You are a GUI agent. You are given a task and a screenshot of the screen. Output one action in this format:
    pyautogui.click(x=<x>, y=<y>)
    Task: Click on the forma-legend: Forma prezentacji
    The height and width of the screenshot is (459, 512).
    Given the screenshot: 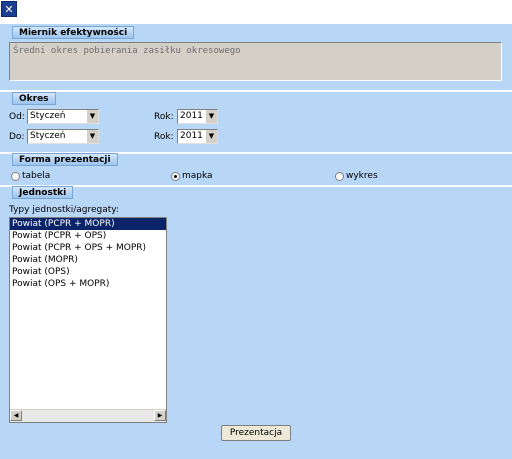 What is the action you would take?
    pyautogui.click(x=65, y=159)
    